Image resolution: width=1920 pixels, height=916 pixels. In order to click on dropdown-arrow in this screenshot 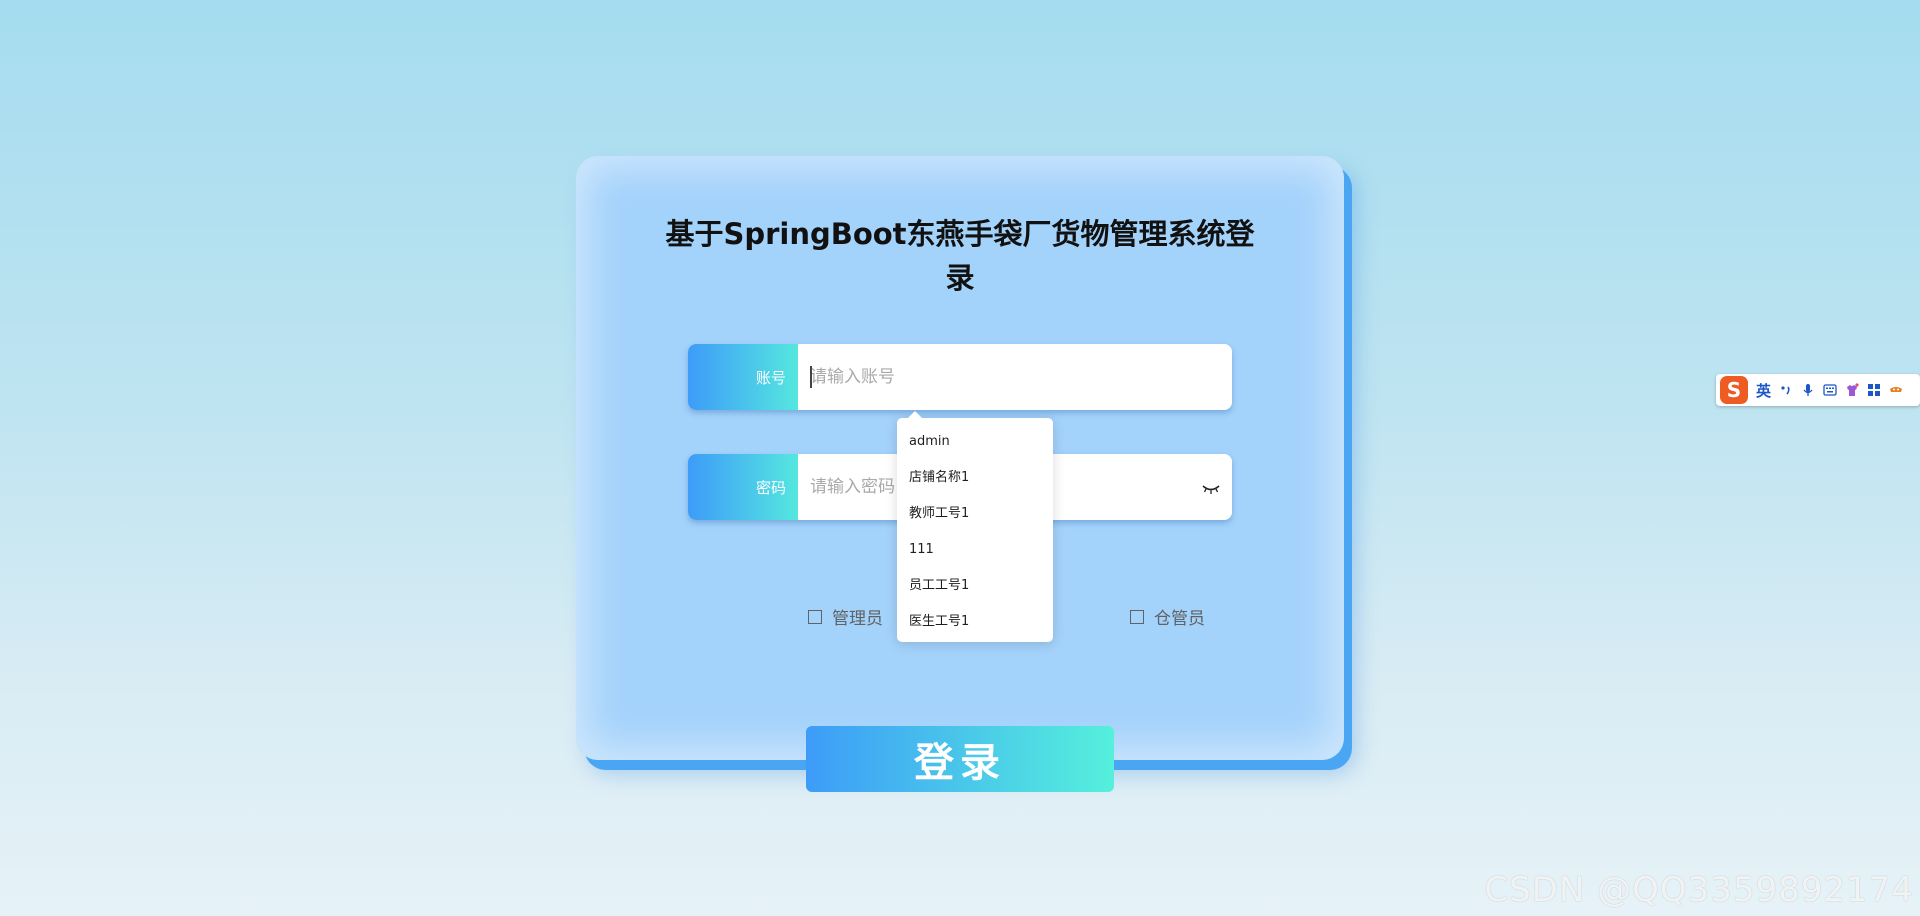, I will do `click(915, 415)`.